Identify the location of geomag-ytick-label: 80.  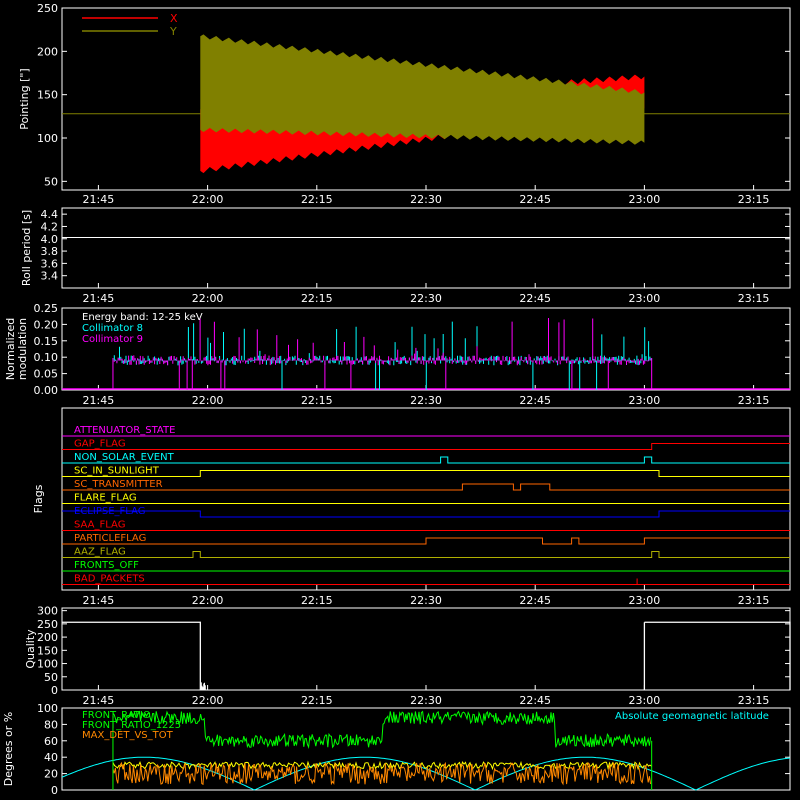
(51, 724).